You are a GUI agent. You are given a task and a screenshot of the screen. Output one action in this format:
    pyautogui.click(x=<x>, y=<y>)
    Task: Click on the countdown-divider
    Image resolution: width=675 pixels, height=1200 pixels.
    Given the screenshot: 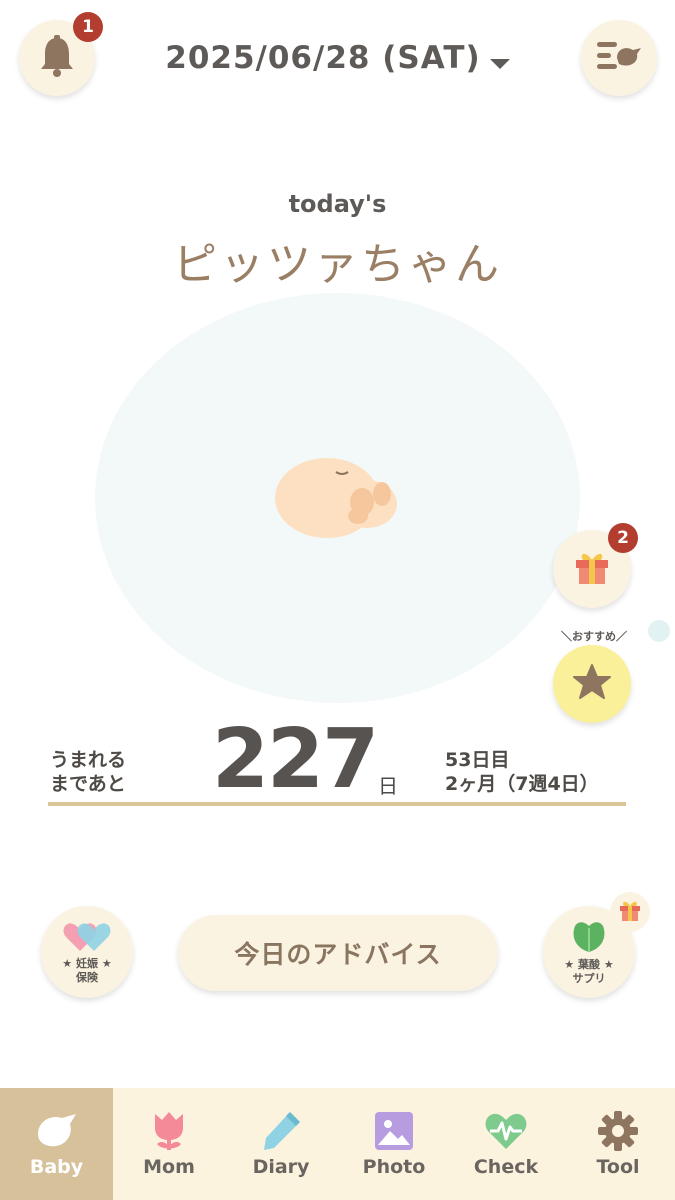 What is the action you would take?
    pyautogui.click(x=337, y=804)
    